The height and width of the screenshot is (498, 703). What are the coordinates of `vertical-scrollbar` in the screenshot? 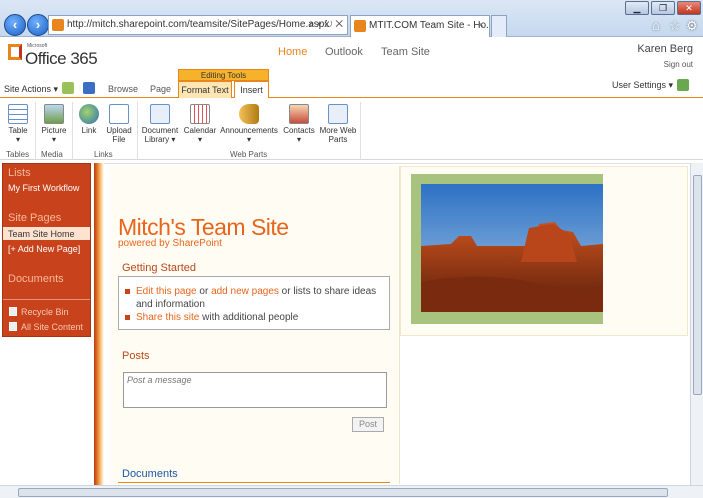 It's located at (696, 324).